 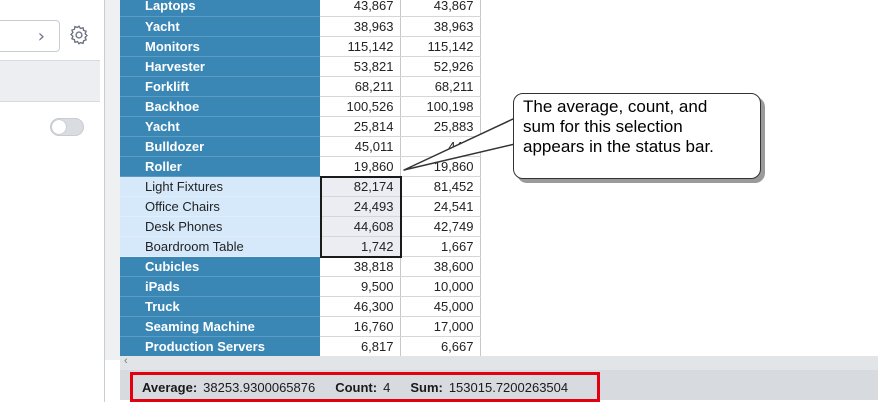 What do you see at coordinates (360, 26) in the screenshot?
I see `value-cell-1: 38,963` at bounding box center [360, 26].